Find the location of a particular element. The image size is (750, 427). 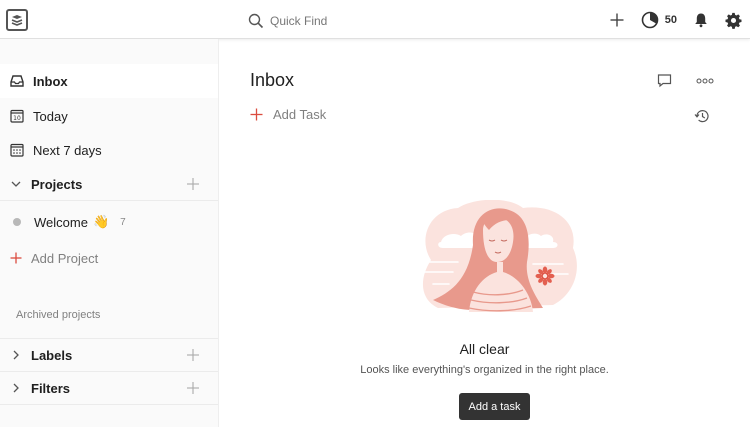

karma-button: 50 is located at coordinates (659, 20).